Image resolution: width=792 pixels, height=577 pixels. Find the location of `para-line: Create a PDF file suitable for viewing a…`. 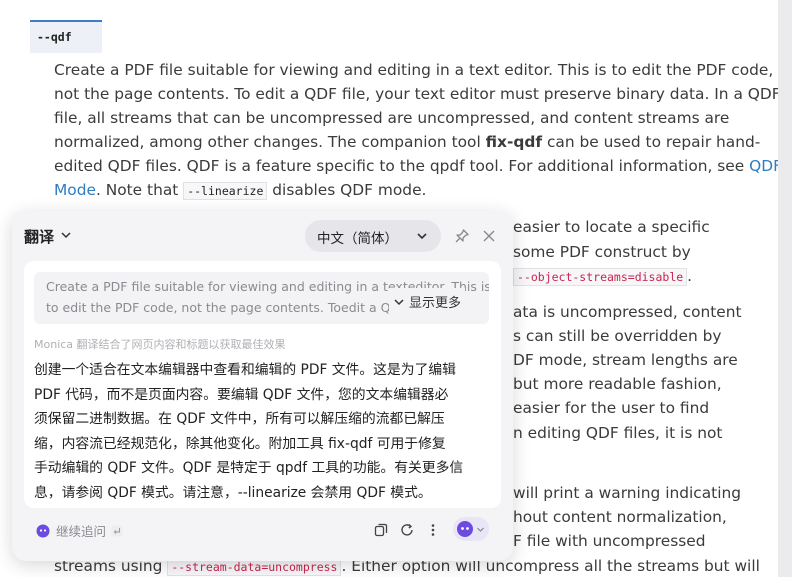

para-line: Create a PDF file suitable for viewing a… is located at coordinates (414, 70).